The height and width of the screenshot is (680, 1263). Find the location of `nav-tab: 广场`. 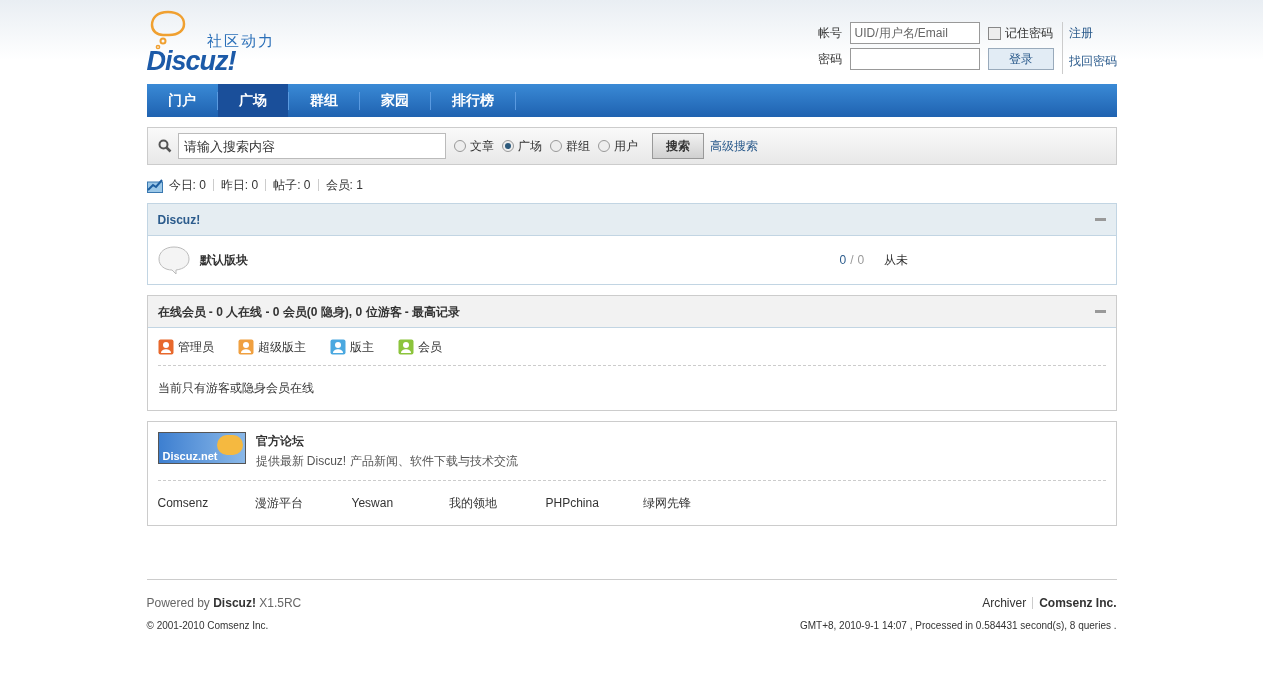

nav-tab: 广场 is located at coordinates (252, 100).